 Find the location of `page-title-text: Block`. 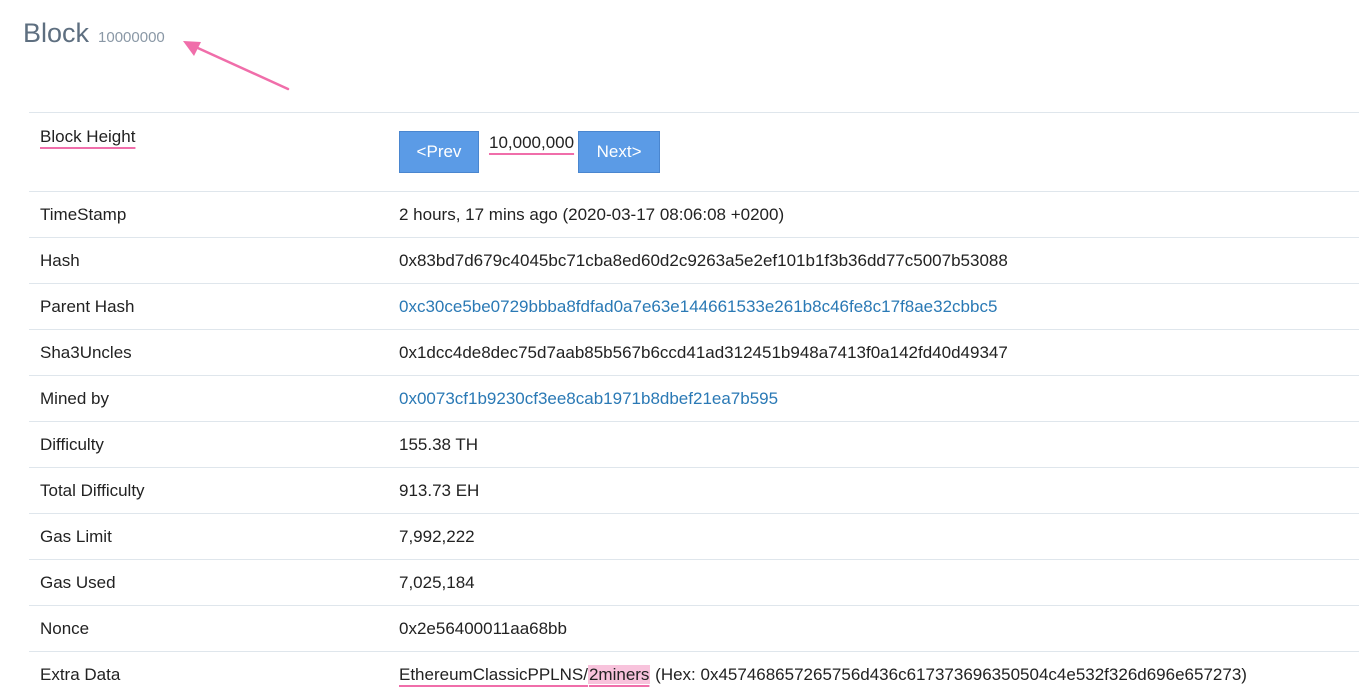

page-title-text: Block is located at coordinates (56, 33).